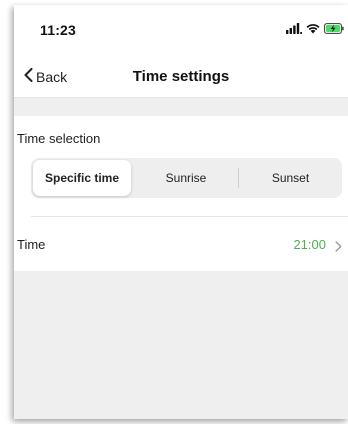 The width and height of the screenshot is (348, 424). I want to click on cellular-signal-icon, so click(294, 30).